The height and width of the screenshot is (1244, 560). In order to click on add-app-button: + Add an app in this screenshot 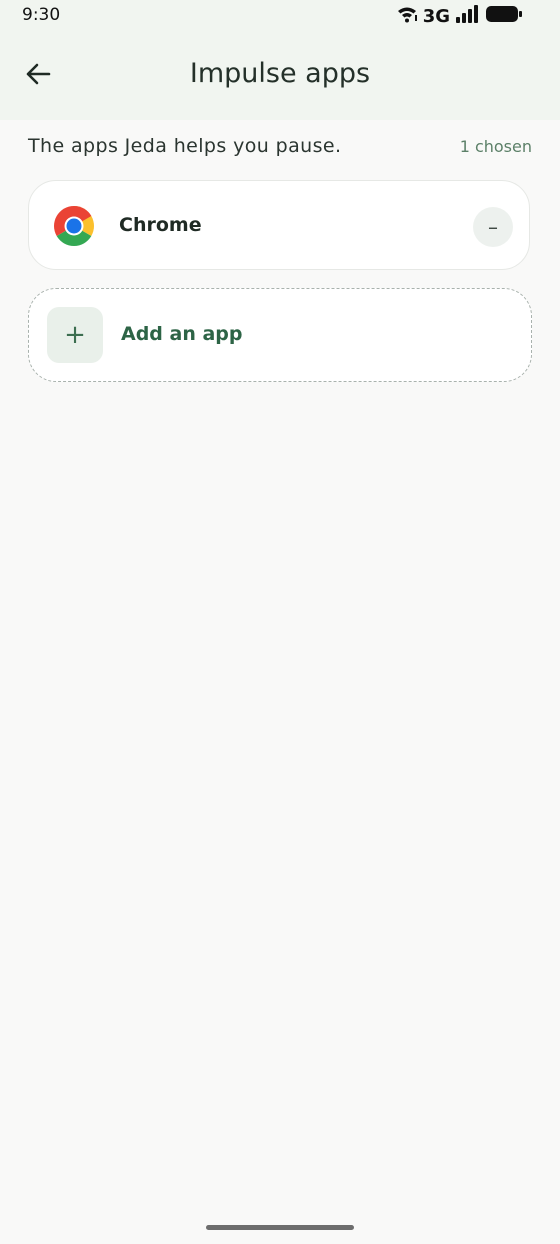, I will do `click(280, 335)`.